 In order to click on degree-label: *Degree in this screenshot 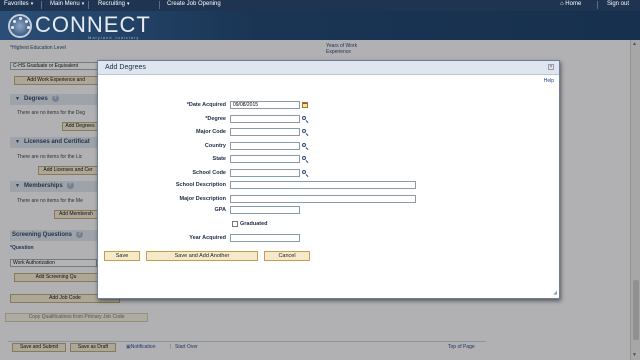, I will do `click(215, 119)`.